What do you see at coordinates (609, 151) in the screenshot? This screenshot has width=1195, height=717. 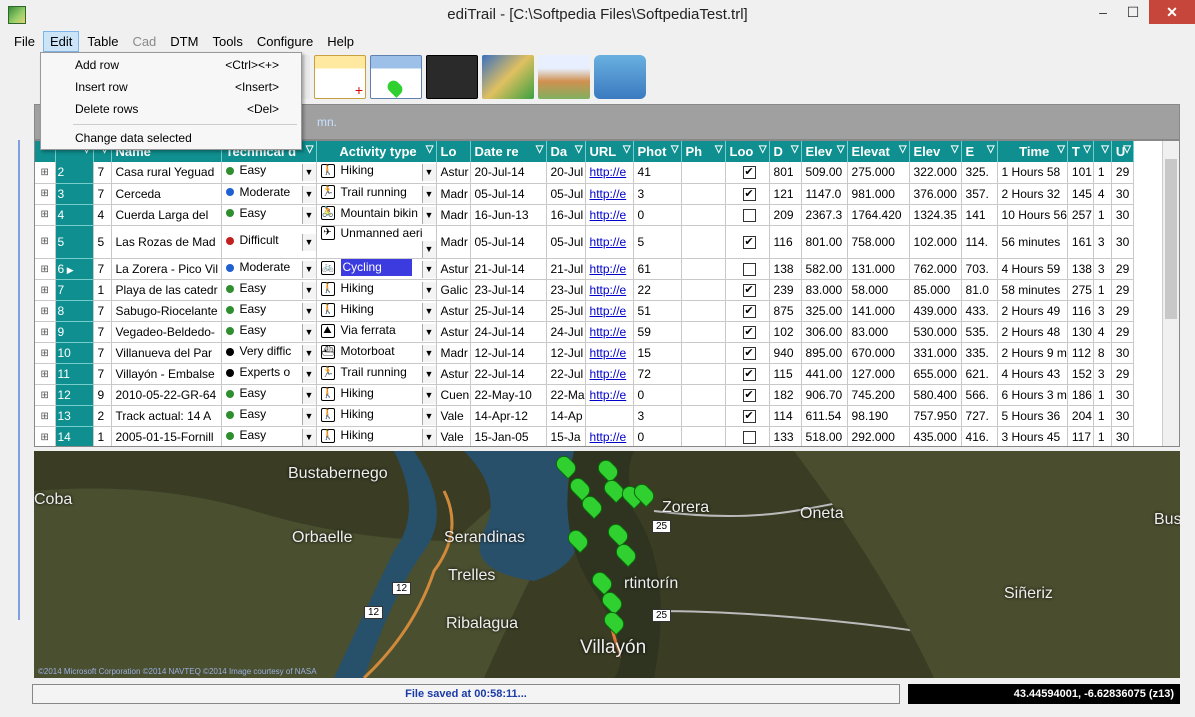 I see `col-url: URL ▽` at bounding box center [609, 151].